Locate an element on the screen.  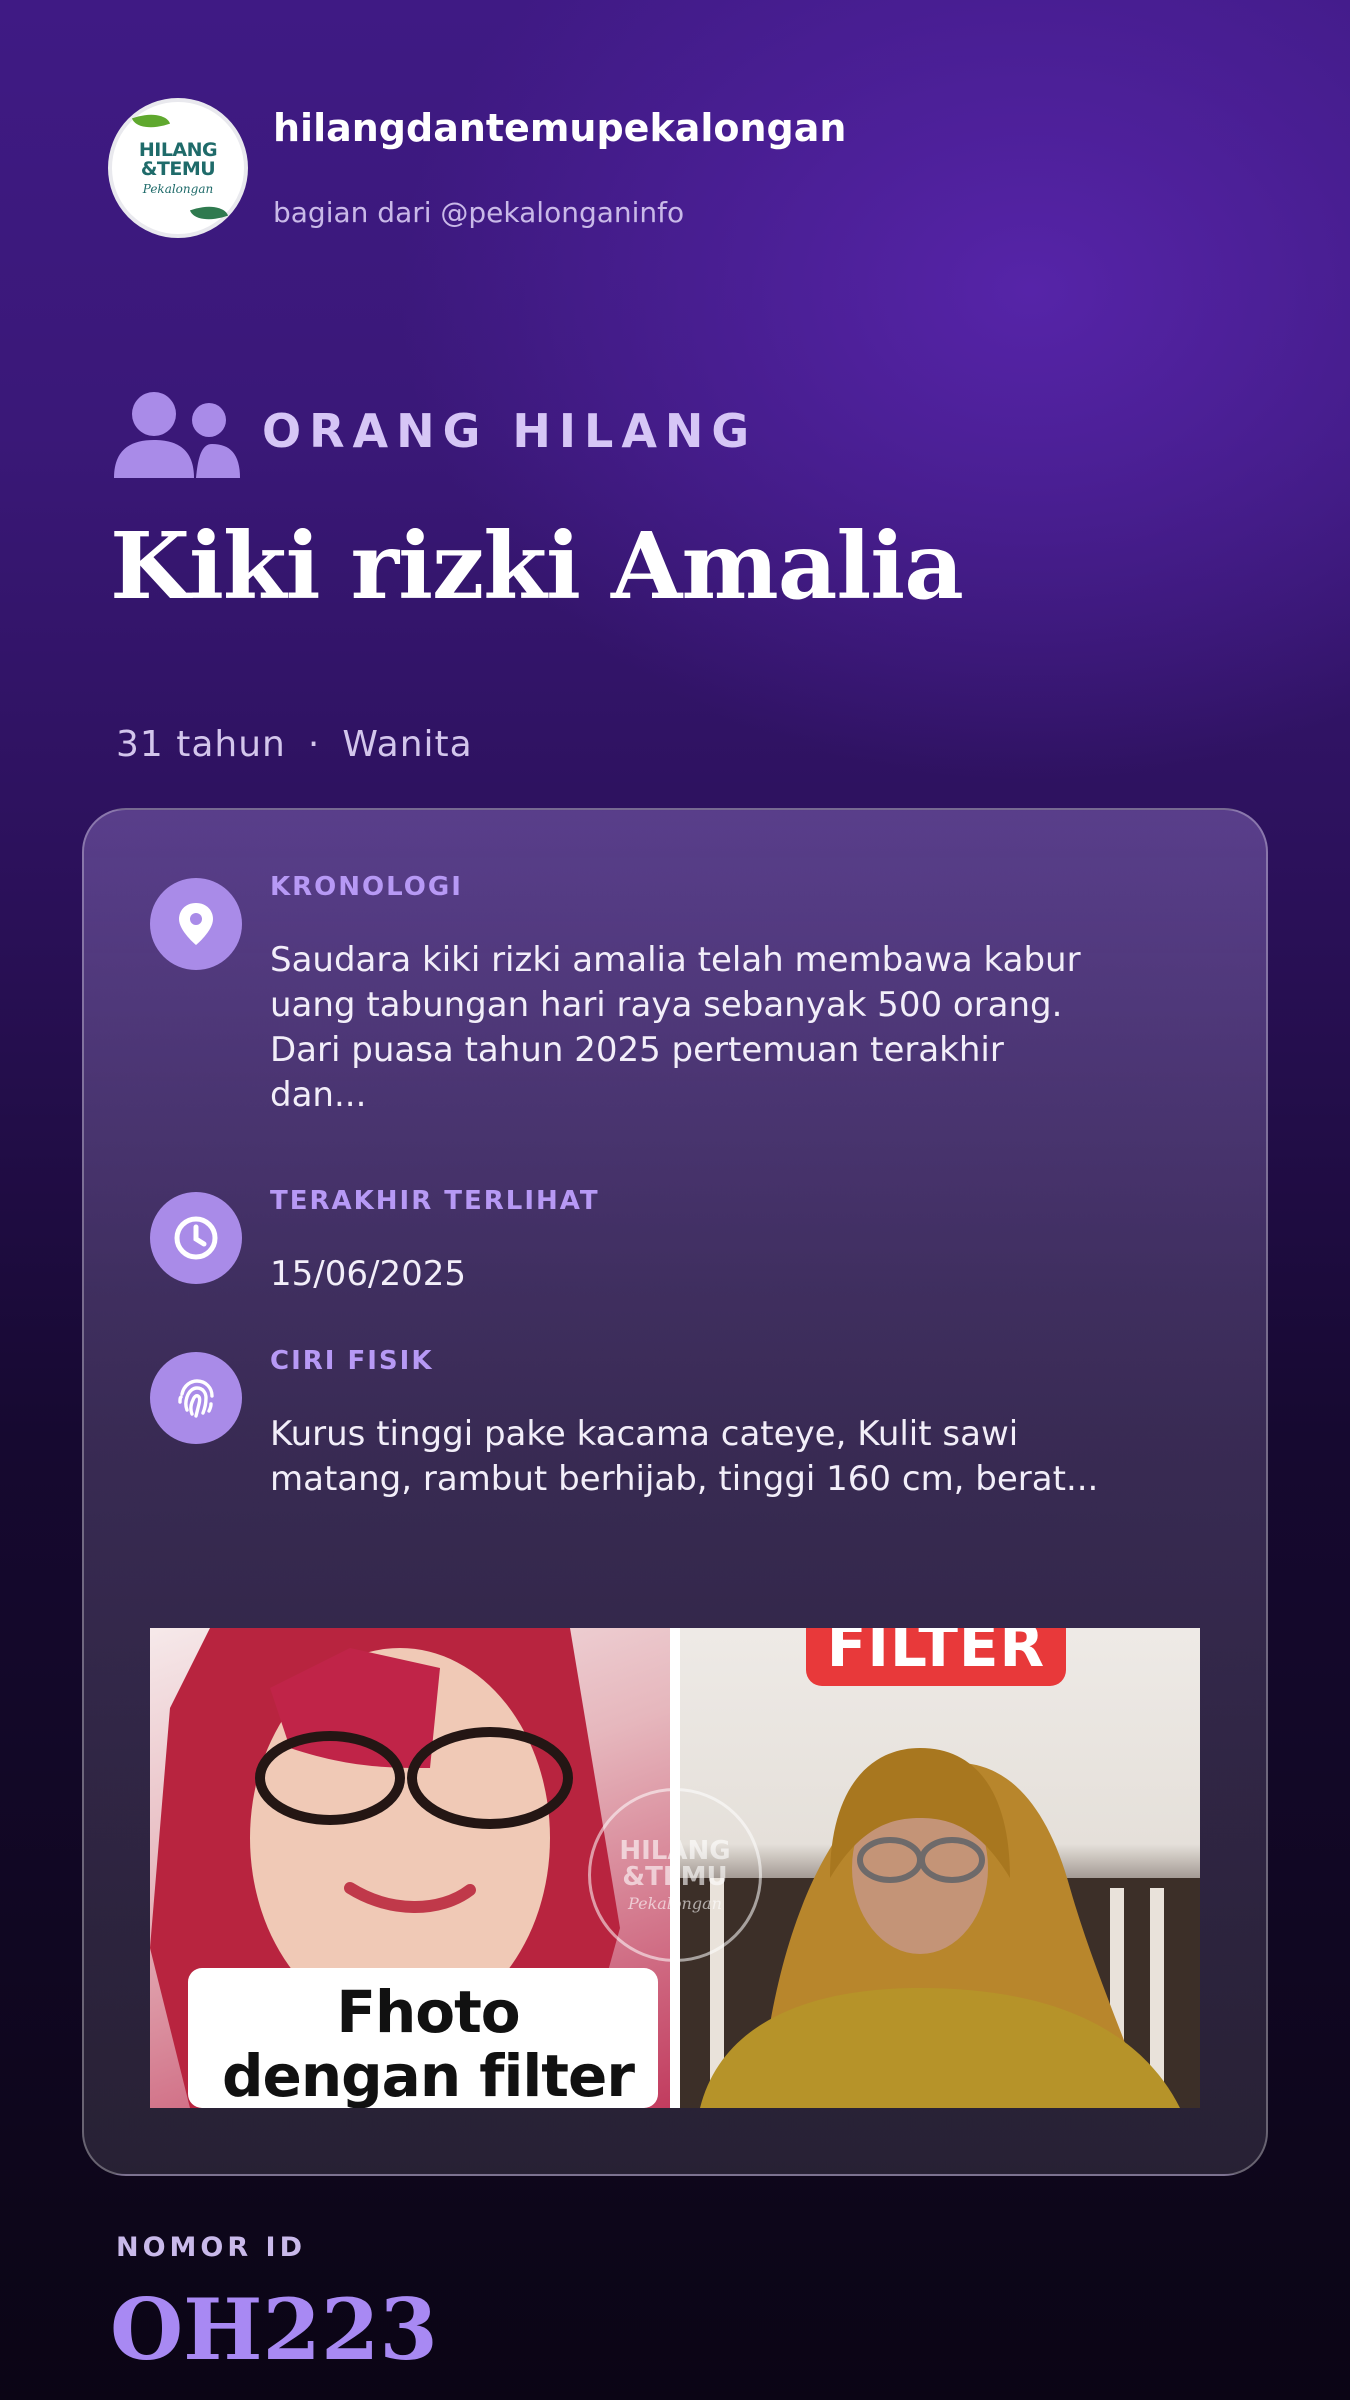
account-name: hilangdantemupekalongan is located at coordinates (559, 128).